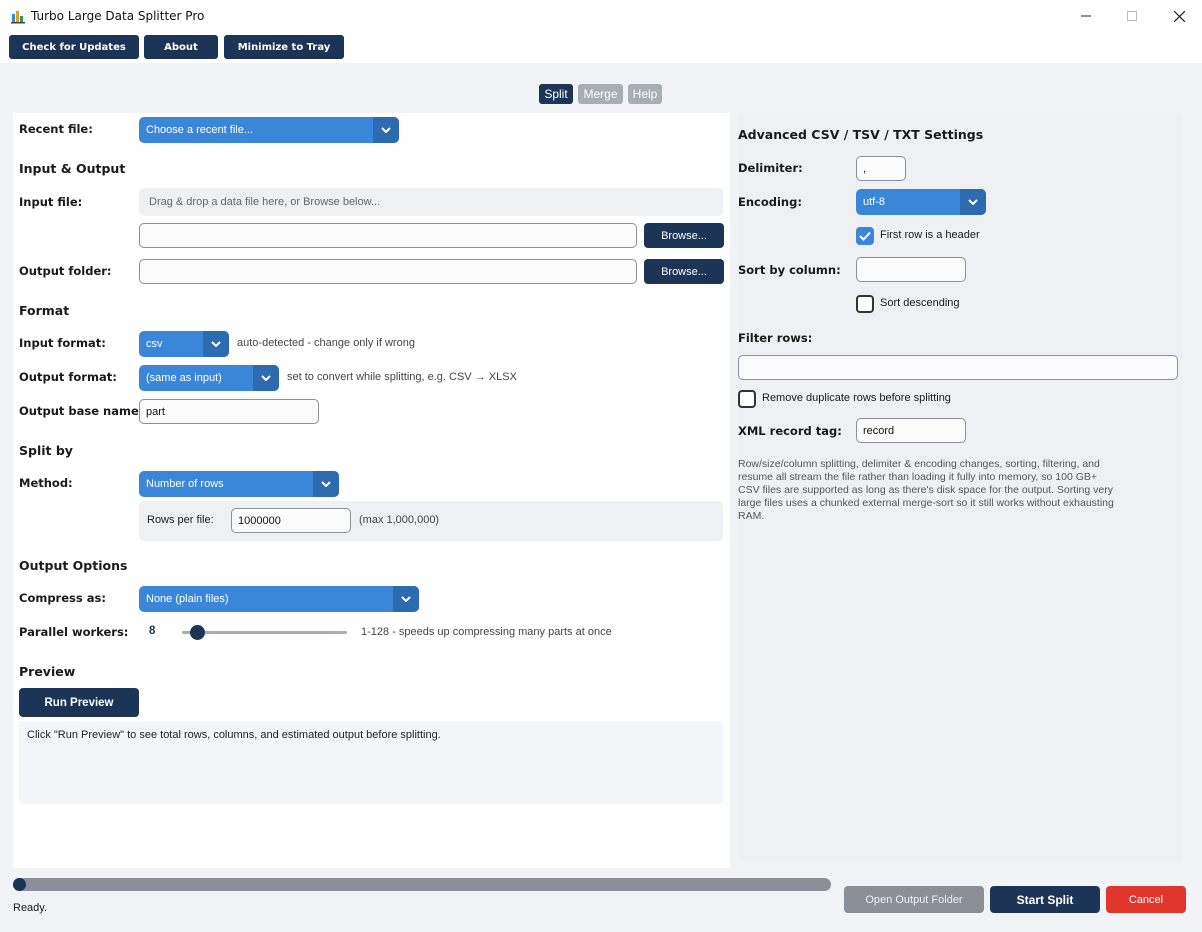  I want to click on compress-label: Compress as:, so click(62, 598).